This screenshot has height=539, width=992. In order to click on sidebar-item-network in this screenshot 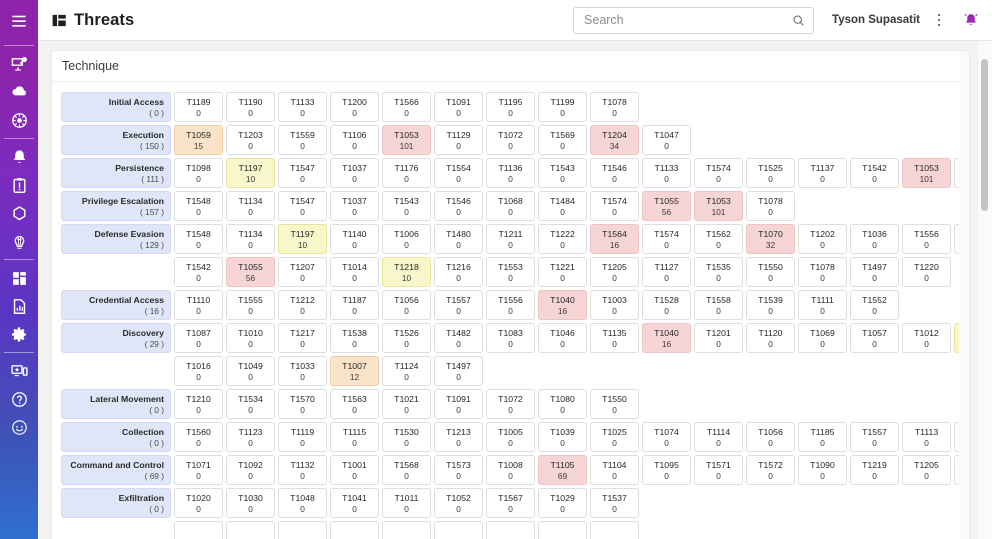, I will do `click(19, 241)`.